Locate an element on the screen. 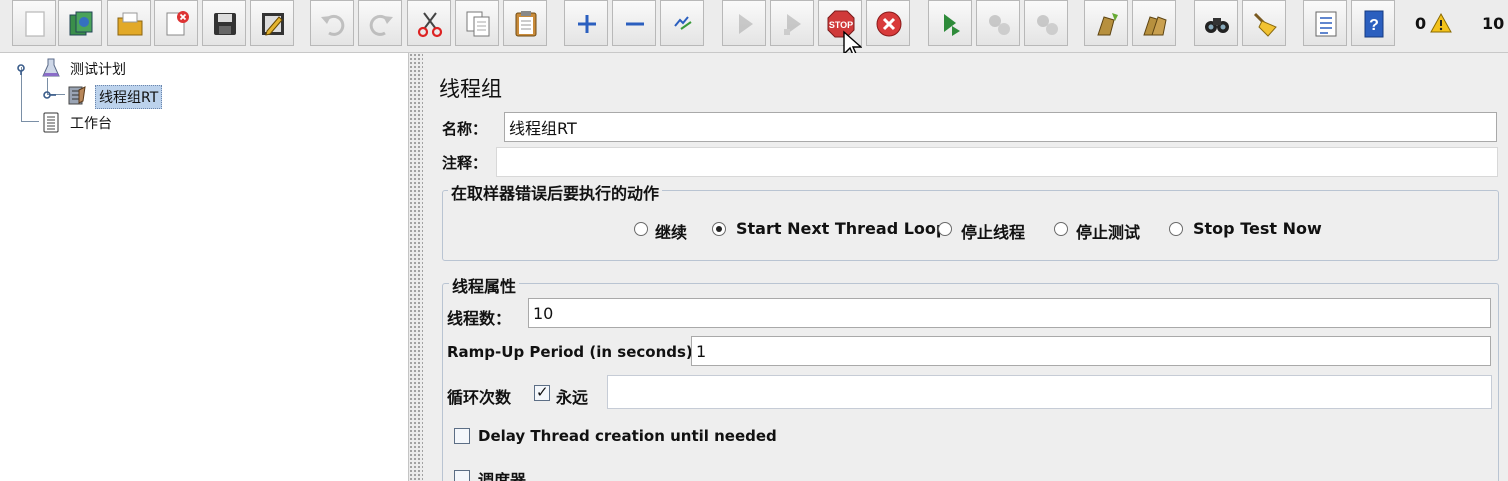  threads-label: 线程数： is located at coordinates (479, 318).